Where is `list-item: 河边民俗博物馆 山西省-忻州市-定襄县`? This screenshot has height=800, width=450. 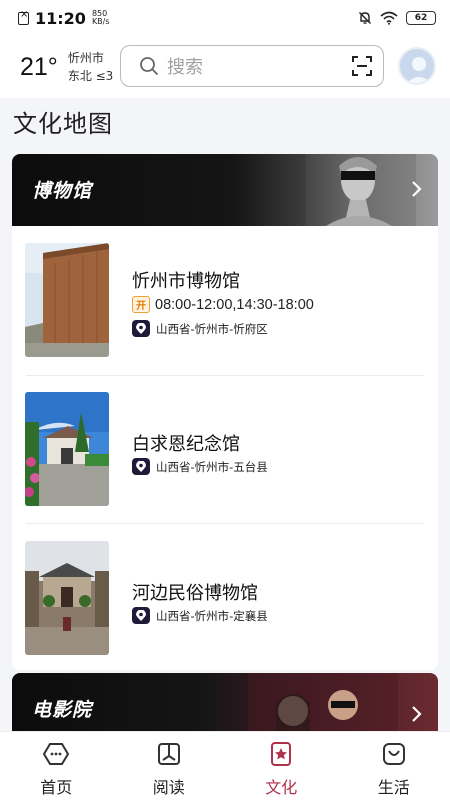 list-item: 河边民俗博物馆 山西省-忻州市-定襄县 is located at coordinates (225, 601).